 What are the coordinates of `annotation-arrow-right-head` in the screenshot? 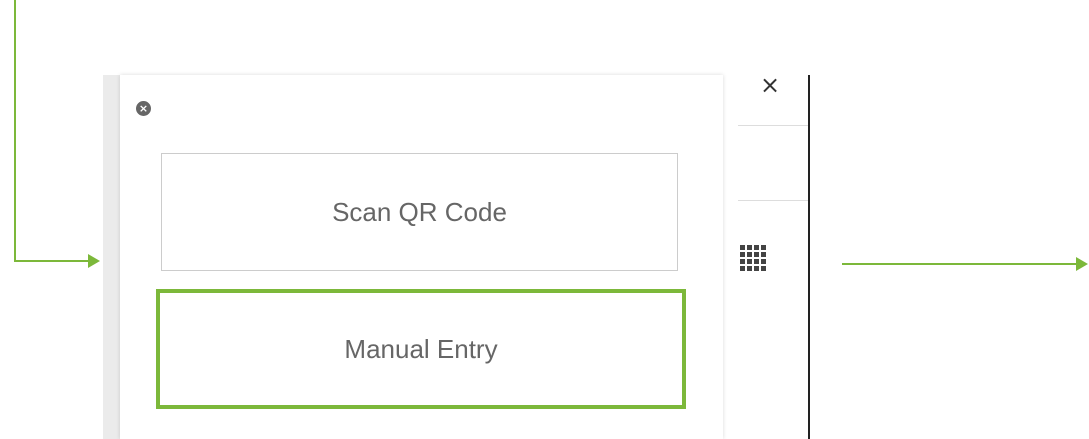 It's located at (1082, 264).